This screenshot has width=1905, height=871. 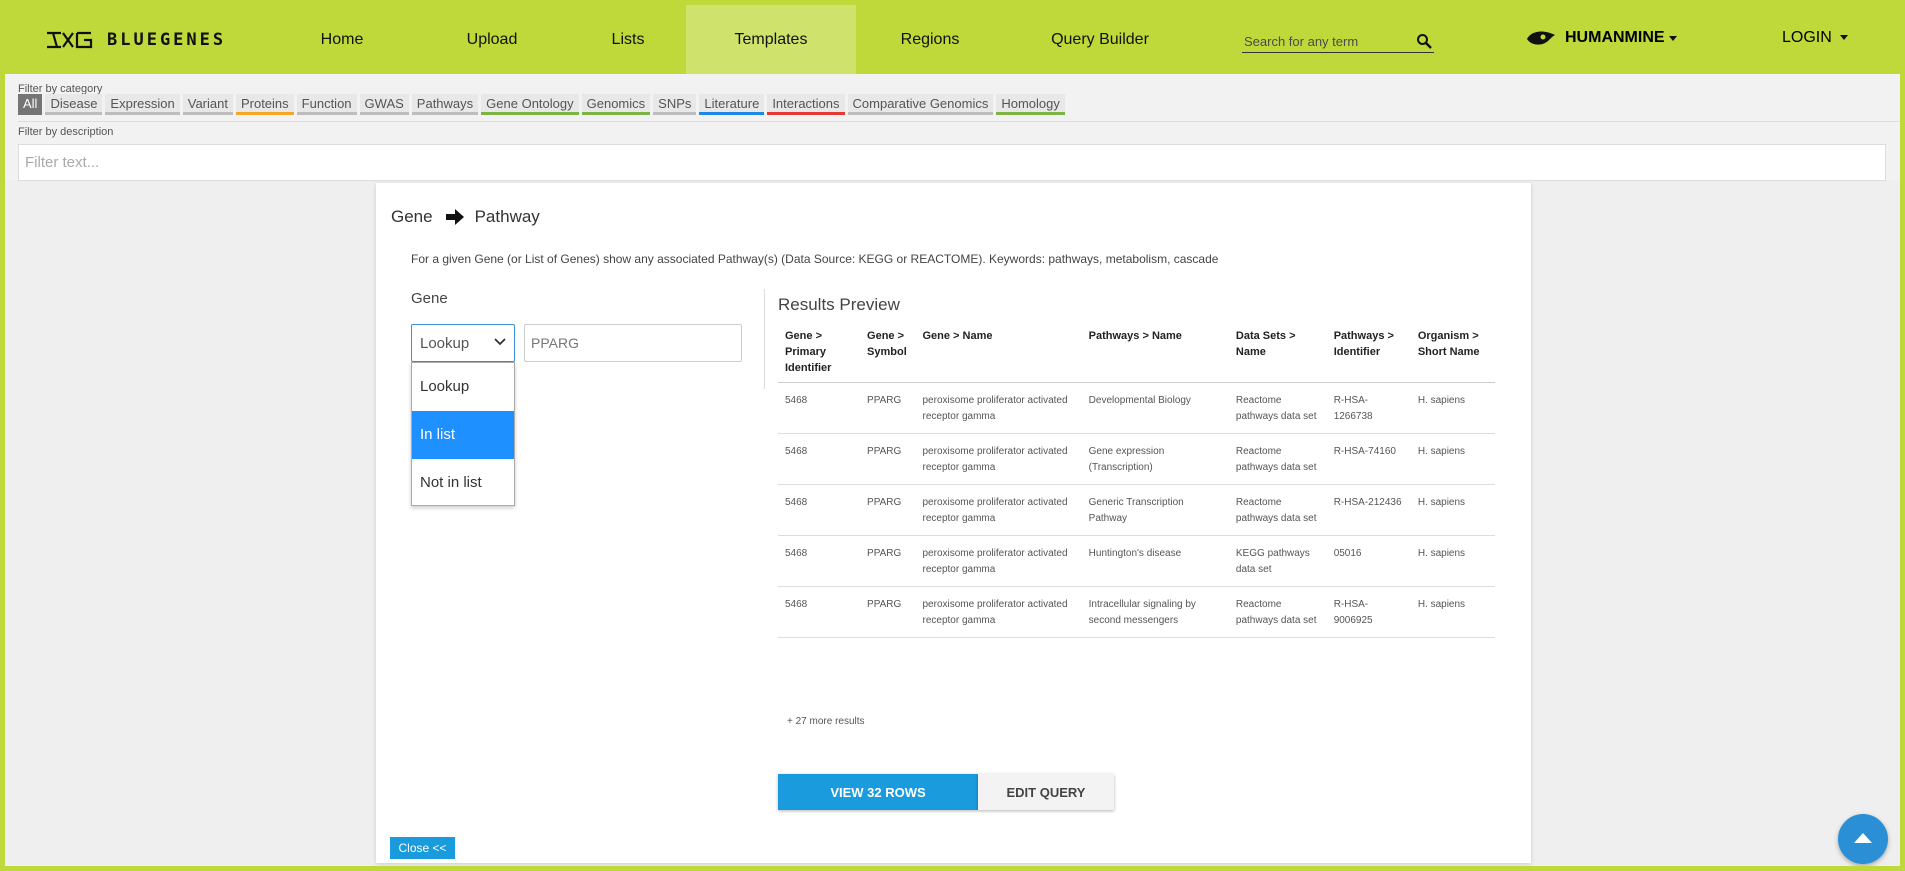 I want to click on brand-name: BLUEGENES, so click(x=167, y=40).